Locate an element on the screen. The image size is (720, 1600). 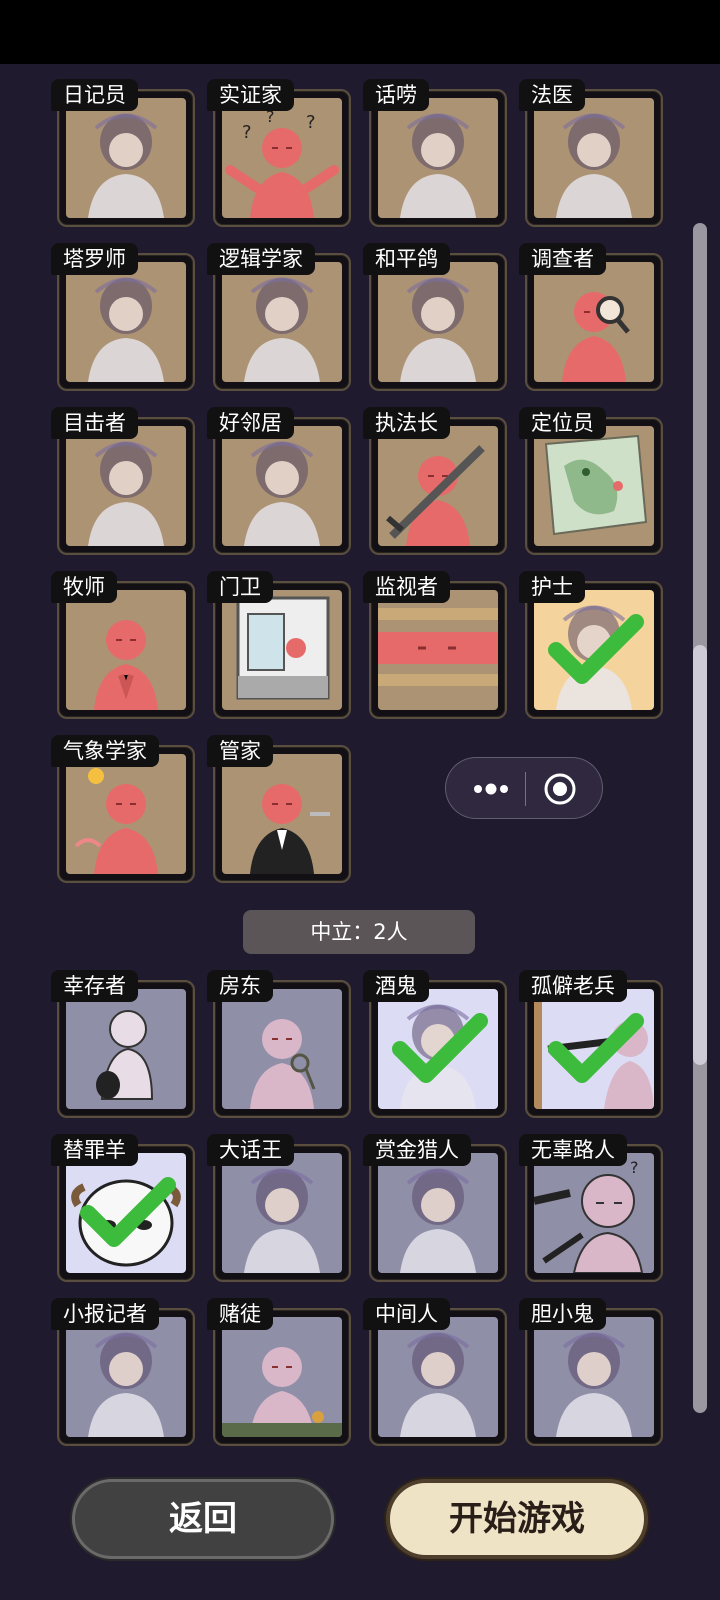
role-card: 胆小鬼 is located at coordinates (591, 1372).